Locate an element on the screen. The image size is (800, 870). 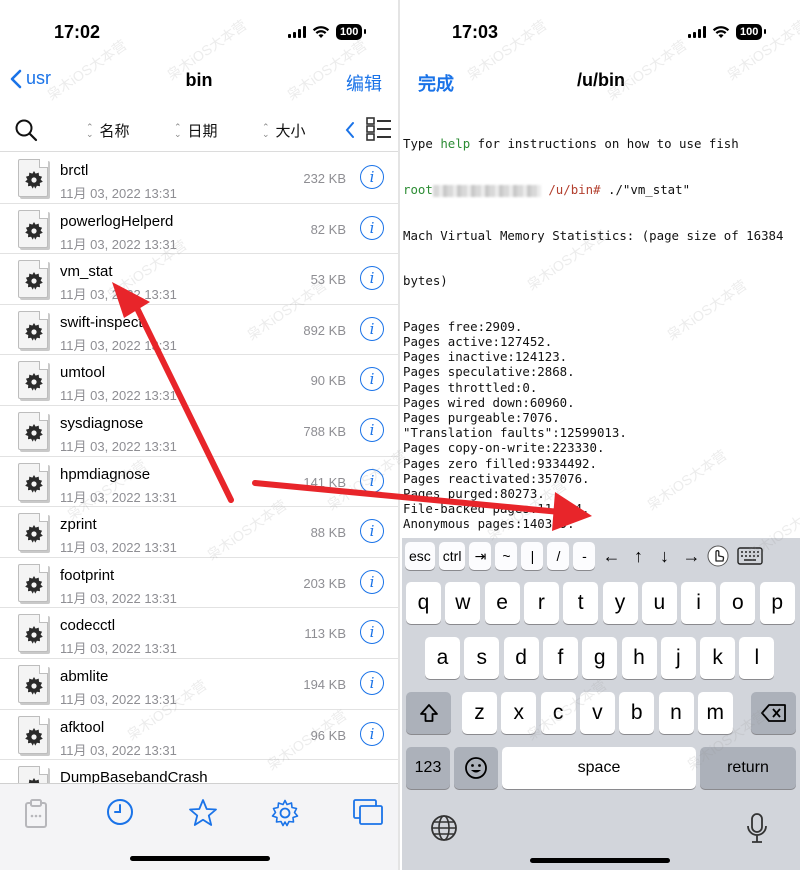
key-m: m is located at coordinates (715, 713).